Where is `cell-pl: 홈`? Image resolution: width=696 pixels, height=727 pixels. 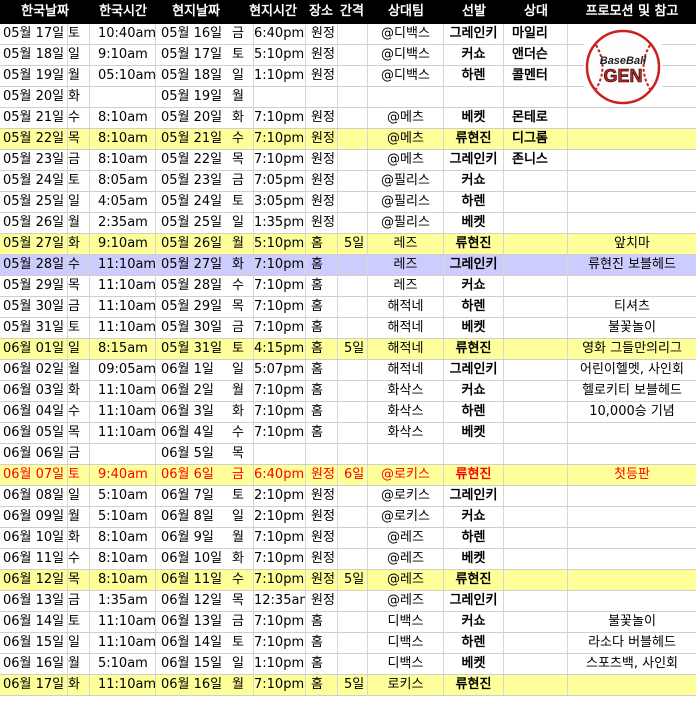 cell-pl: 홈 is located at coordinates (322, 307).